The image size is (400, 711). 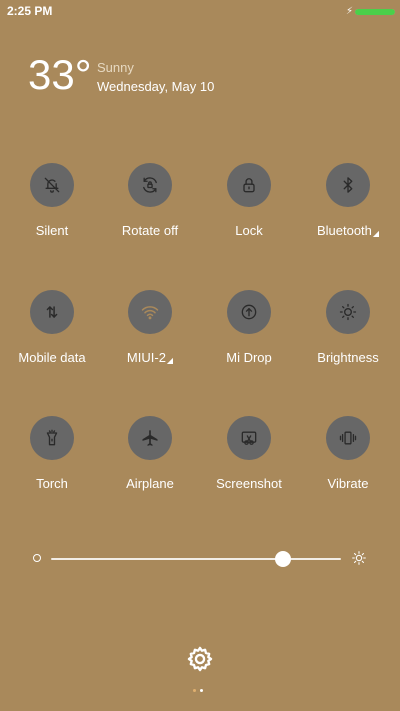 I want to click on mobile-data-icon, so click(x=52, y=312).